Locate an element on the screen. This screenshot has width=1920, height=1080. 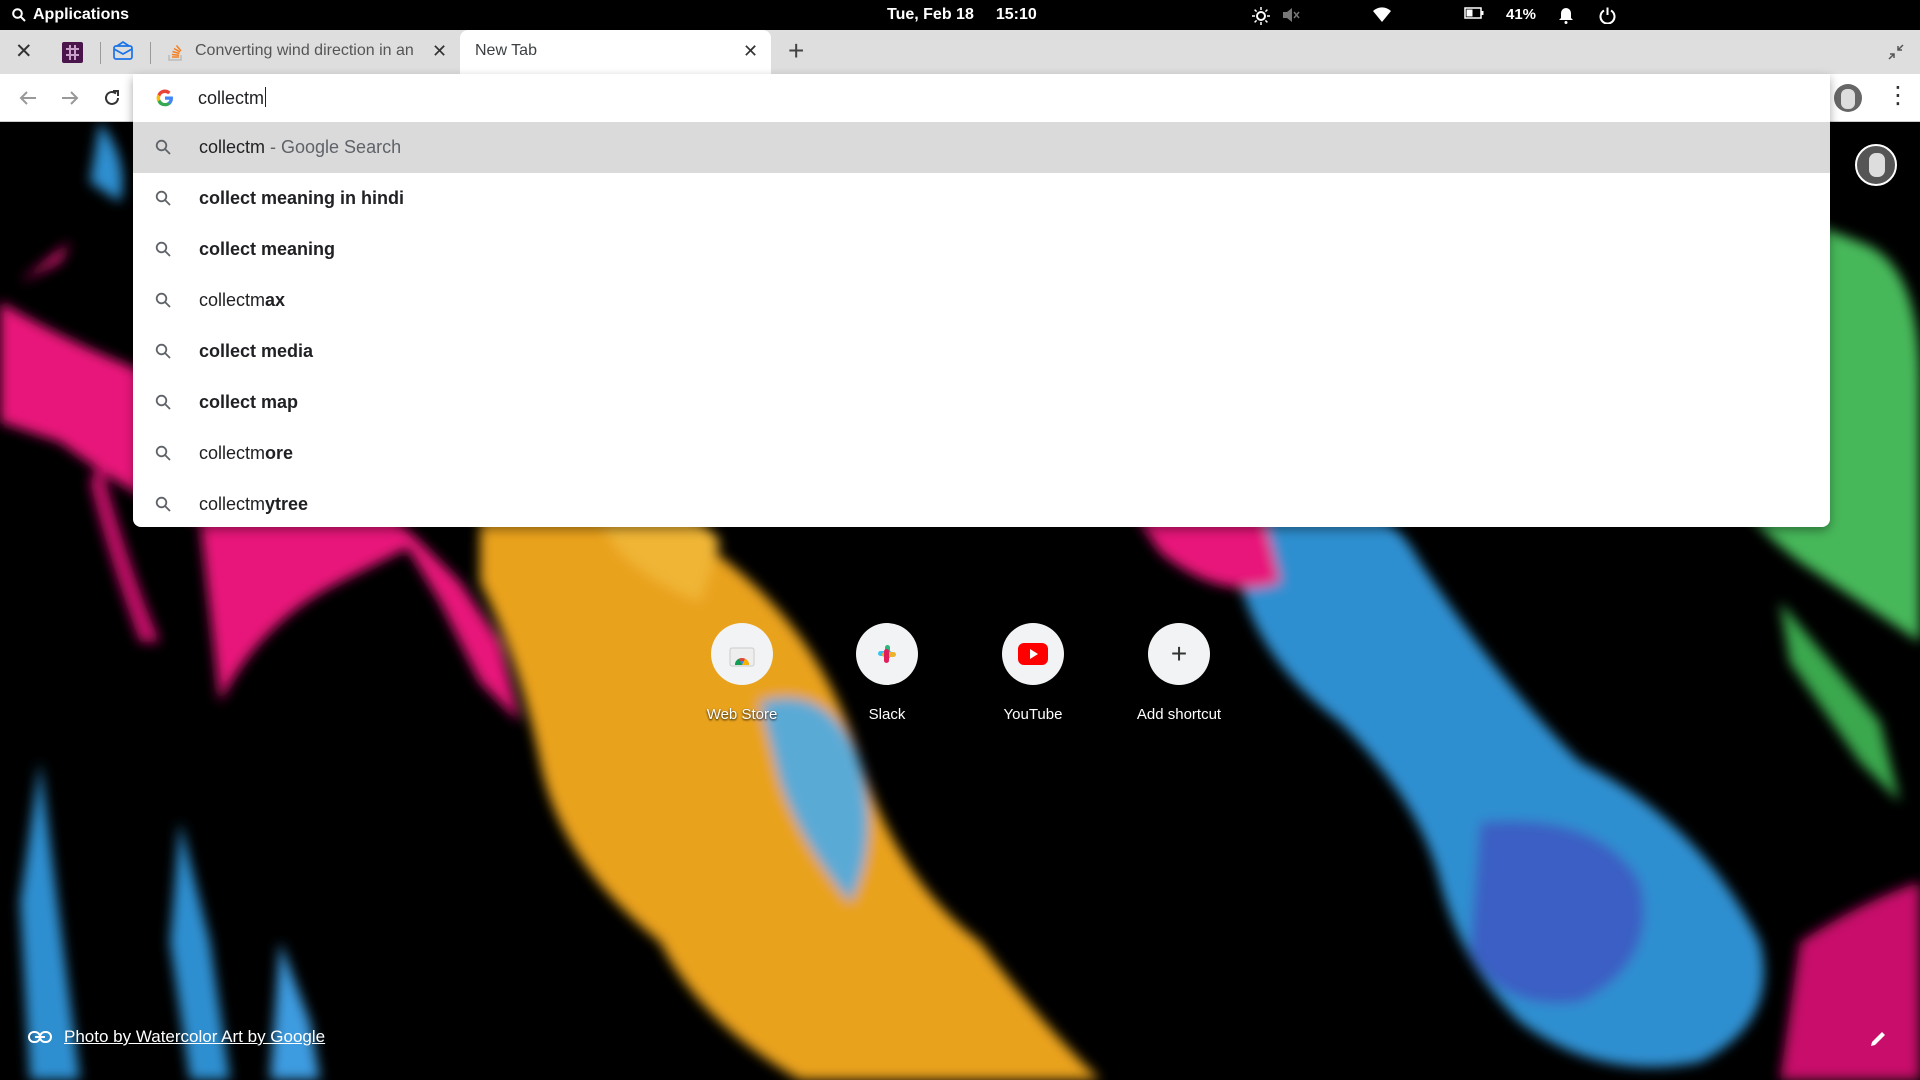
menu-kebab-icon: ⋮ is located at coordinates (1898, 96).